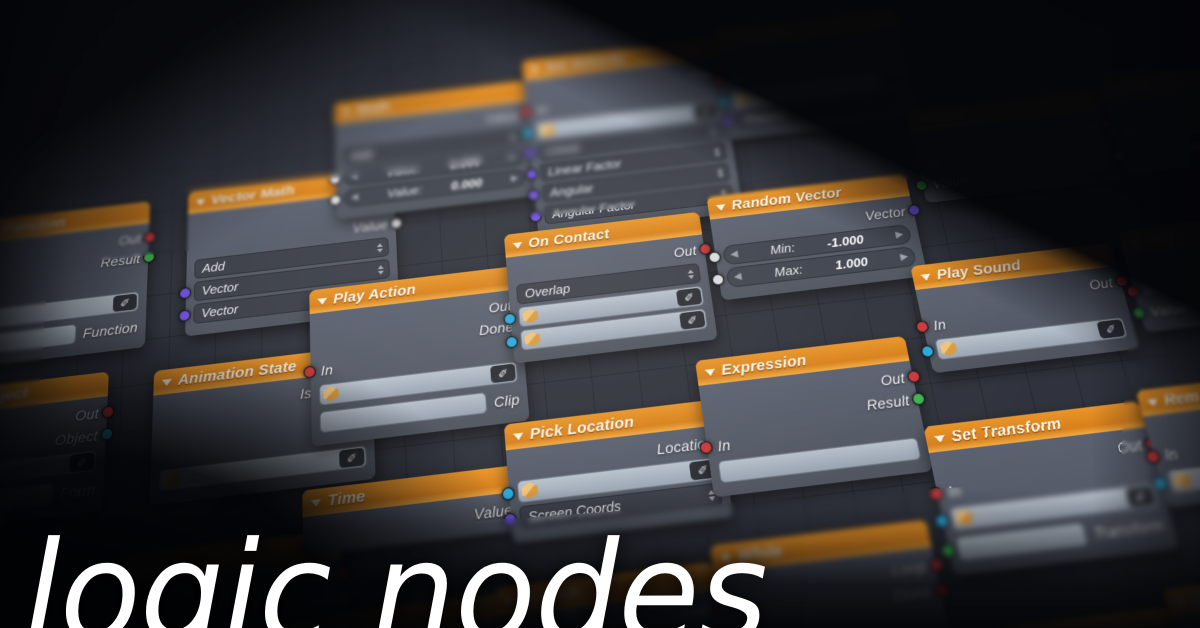 This screenshot has height=628, width=1200. I want to click on node-sleep: SleepOutIn◀Time:0.000▶, so click(1148, 116).